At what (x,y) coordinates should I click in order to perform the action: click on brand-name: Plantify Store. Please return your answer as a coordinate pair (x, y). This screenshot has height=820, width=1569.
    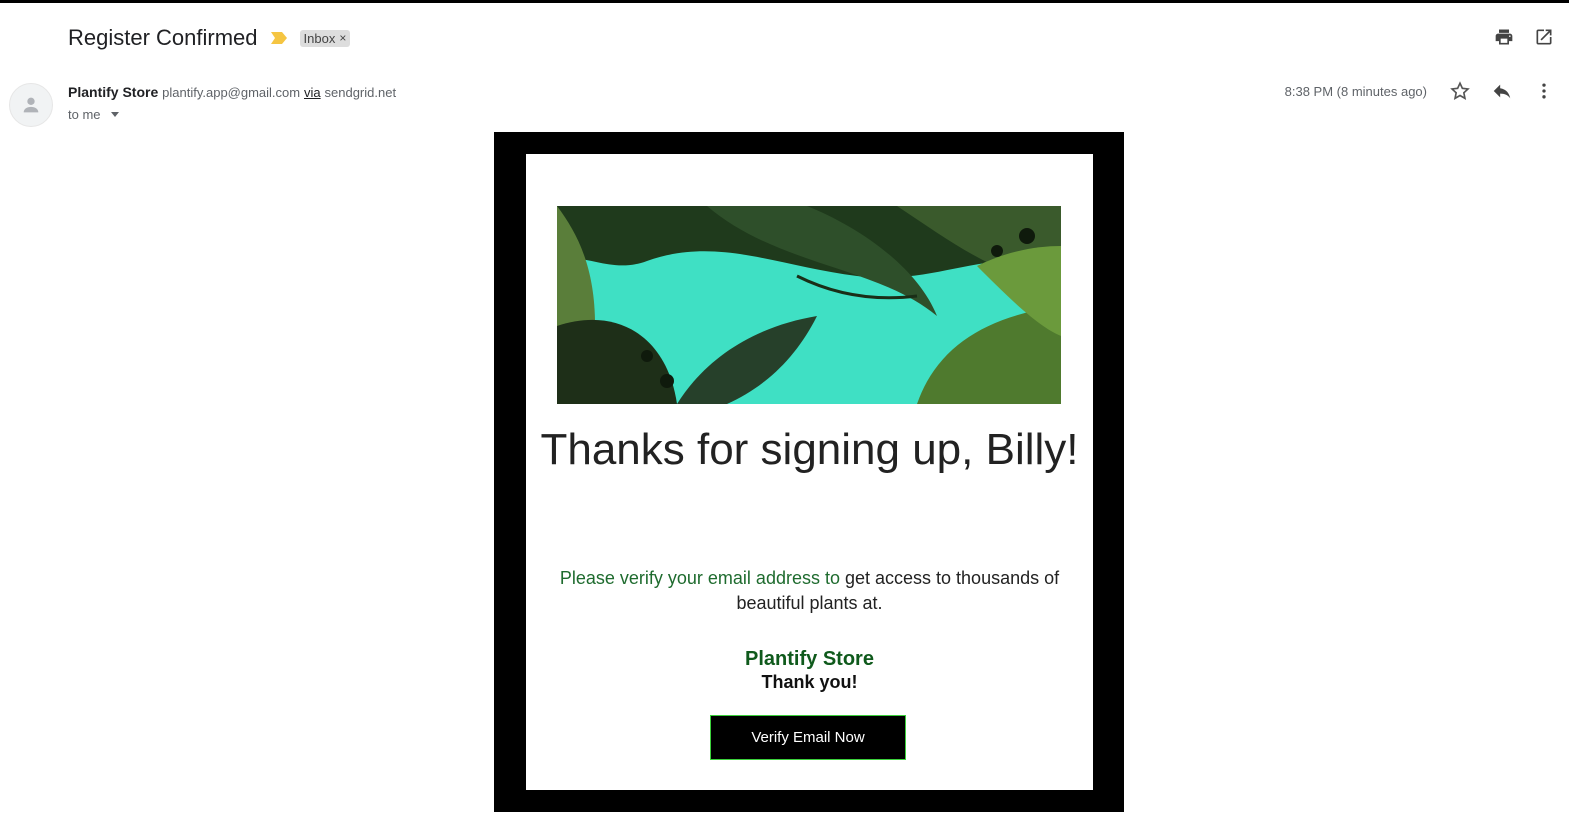
    Looking at the image, I should click on (809, 659).